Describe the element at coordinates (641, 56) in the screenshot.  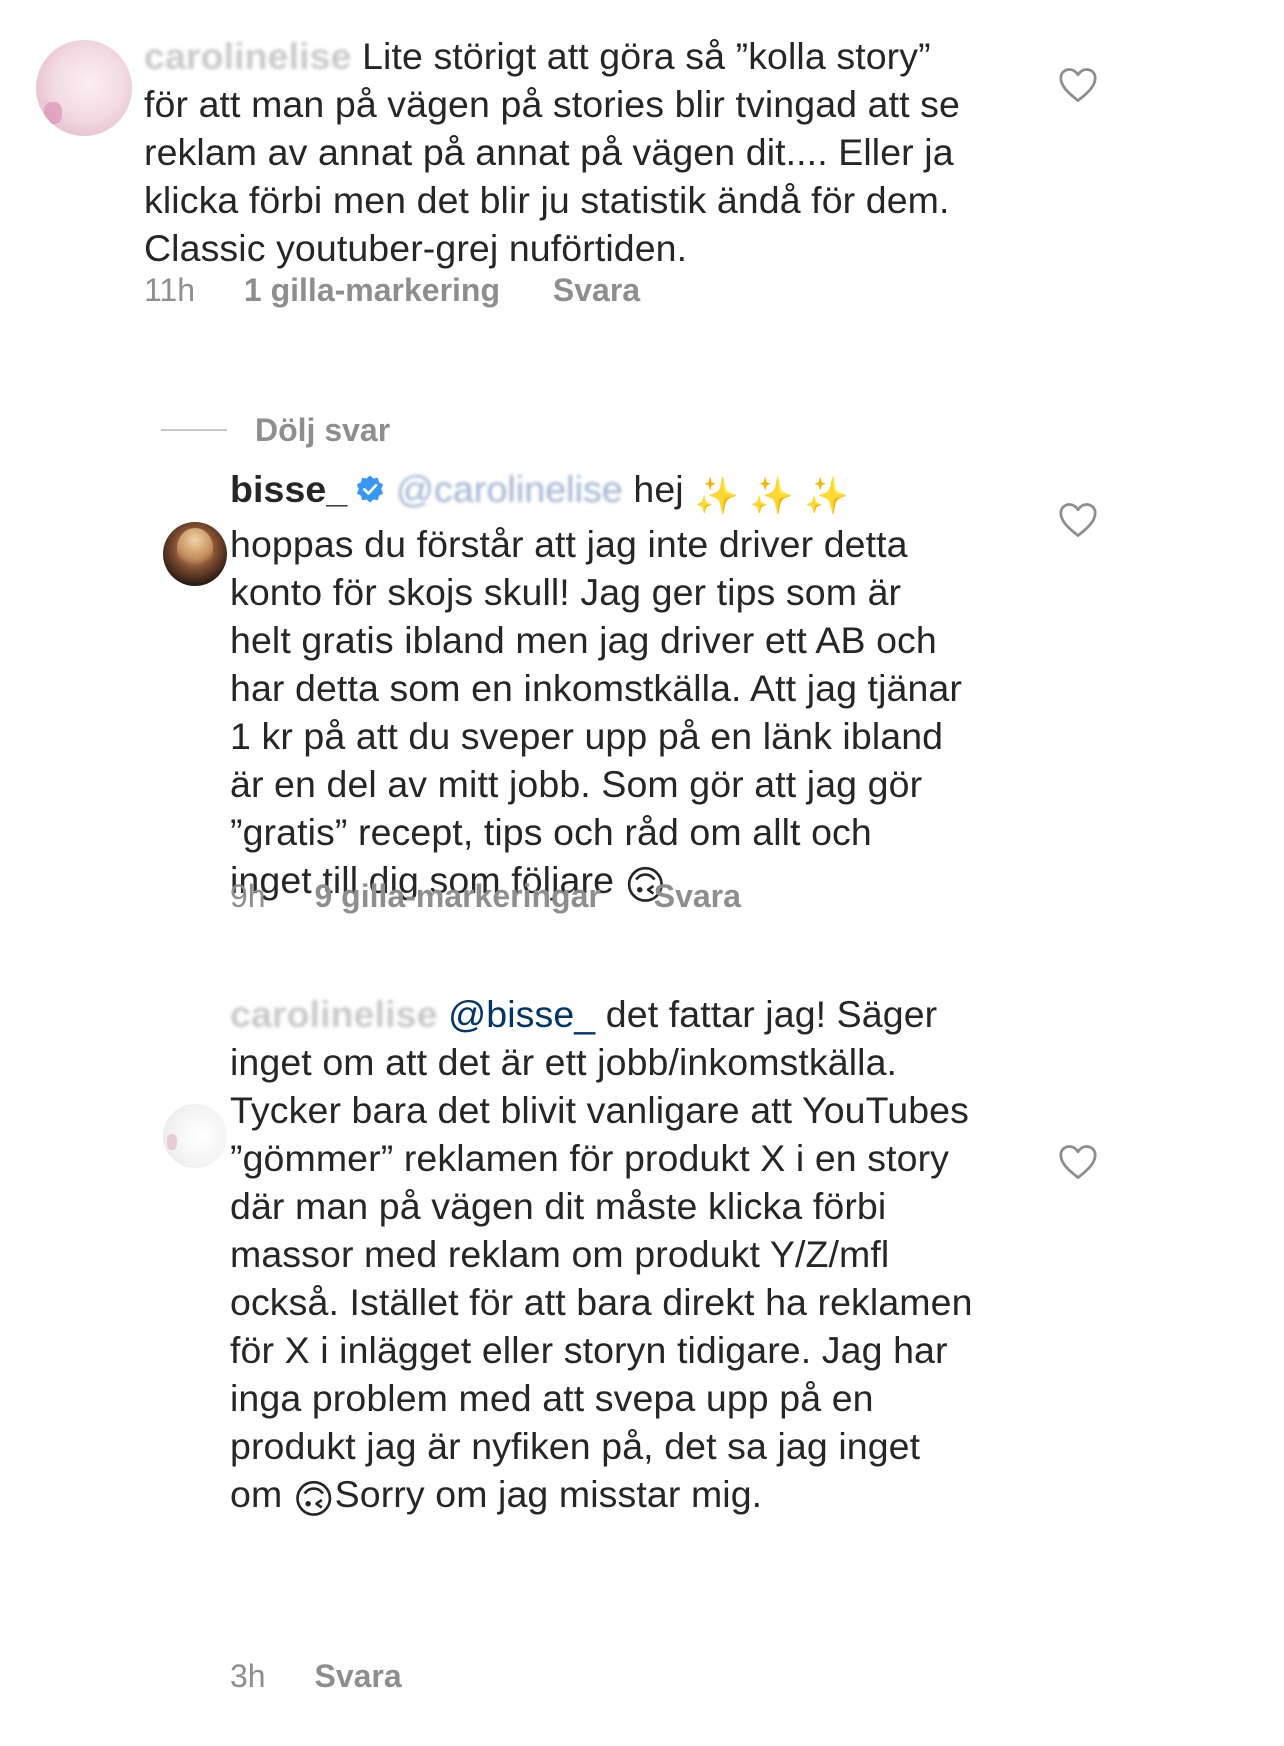
I see `comment-text-line1: Lite störigt att göra så ”kolla story”` at that location.